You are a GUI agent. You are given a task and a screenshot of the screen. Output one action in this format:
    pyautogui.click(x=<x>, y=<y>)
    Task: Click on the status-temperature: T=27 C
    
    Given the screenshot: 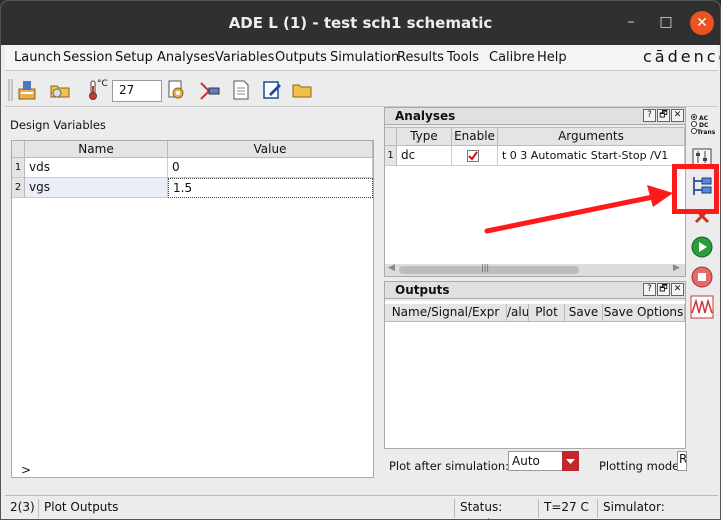 What is the action you would take?
    pyautogui.click(x=567, y=508)
    